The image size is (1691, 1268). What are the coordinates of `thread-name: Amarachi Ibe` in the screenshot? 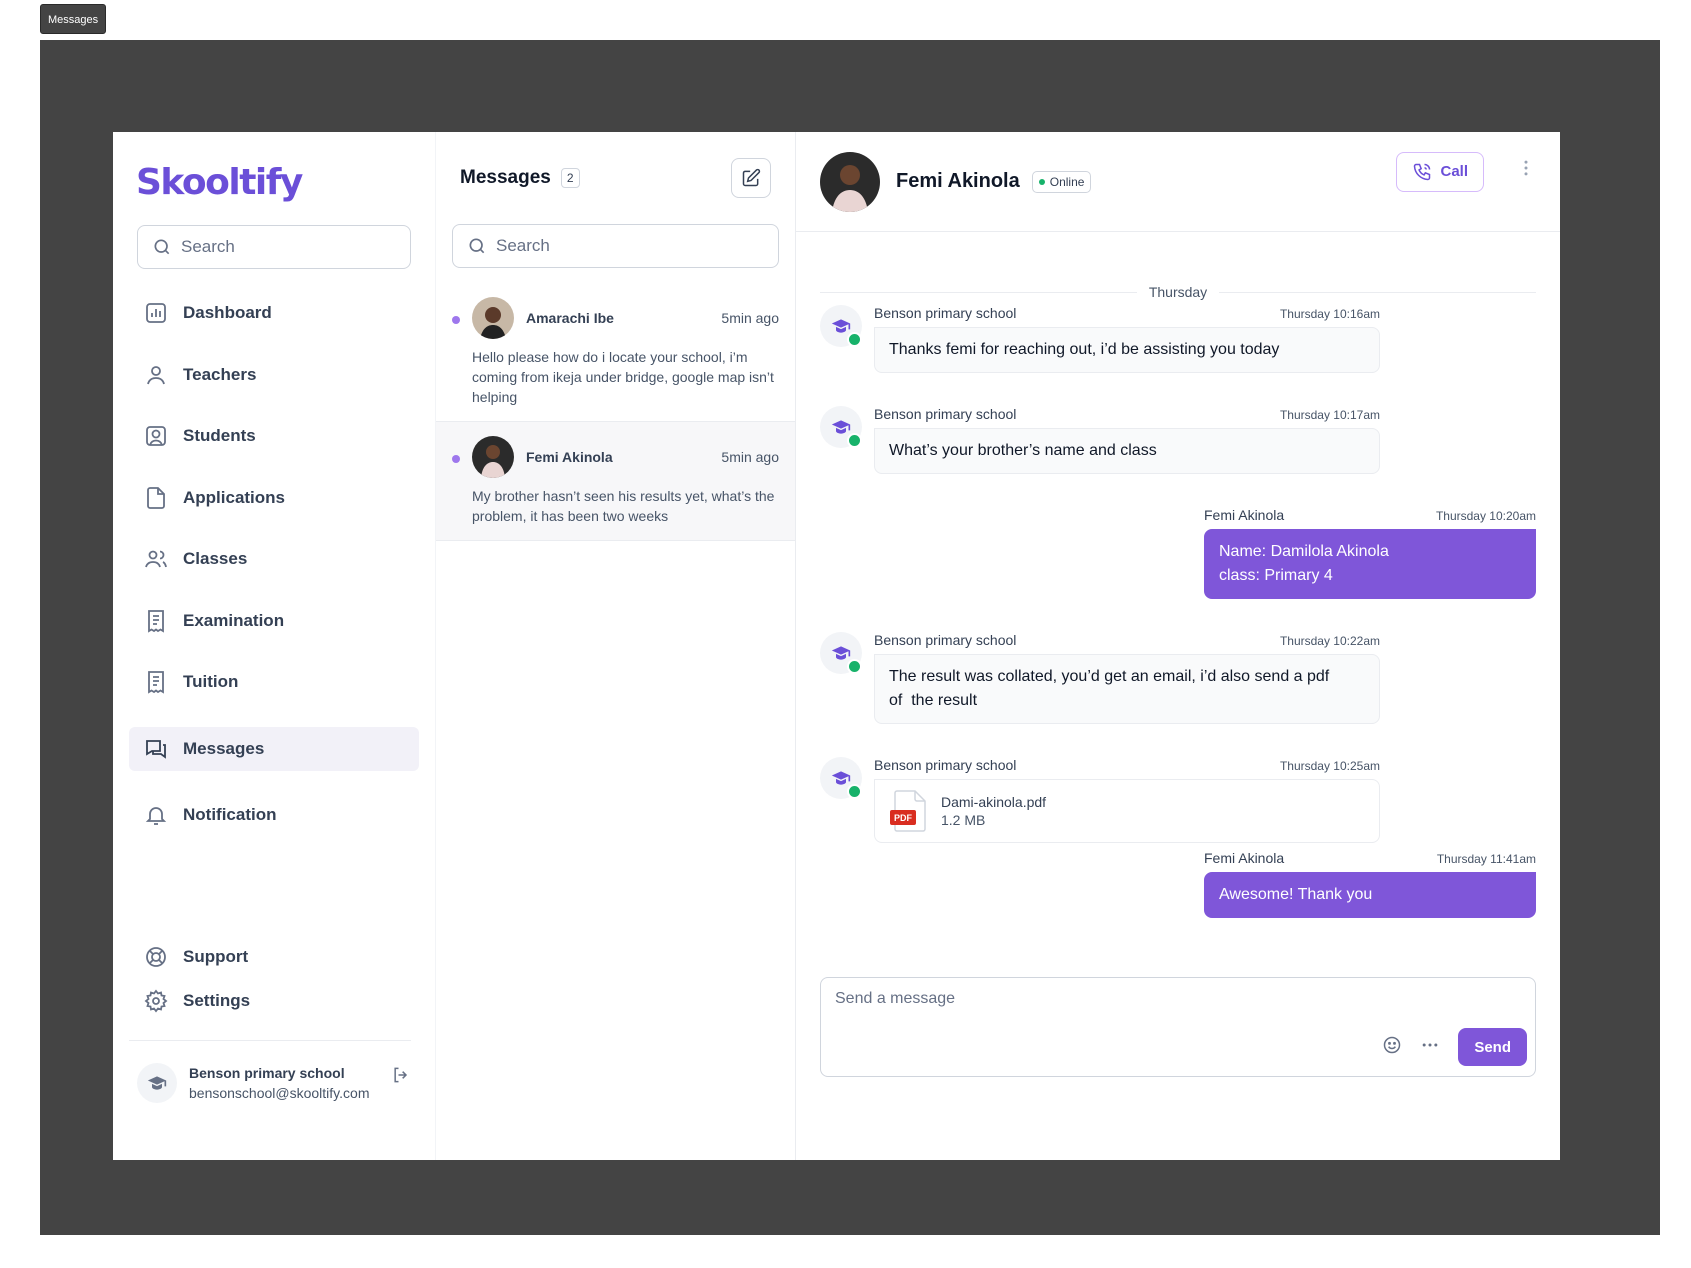 It's located at (570, 318).